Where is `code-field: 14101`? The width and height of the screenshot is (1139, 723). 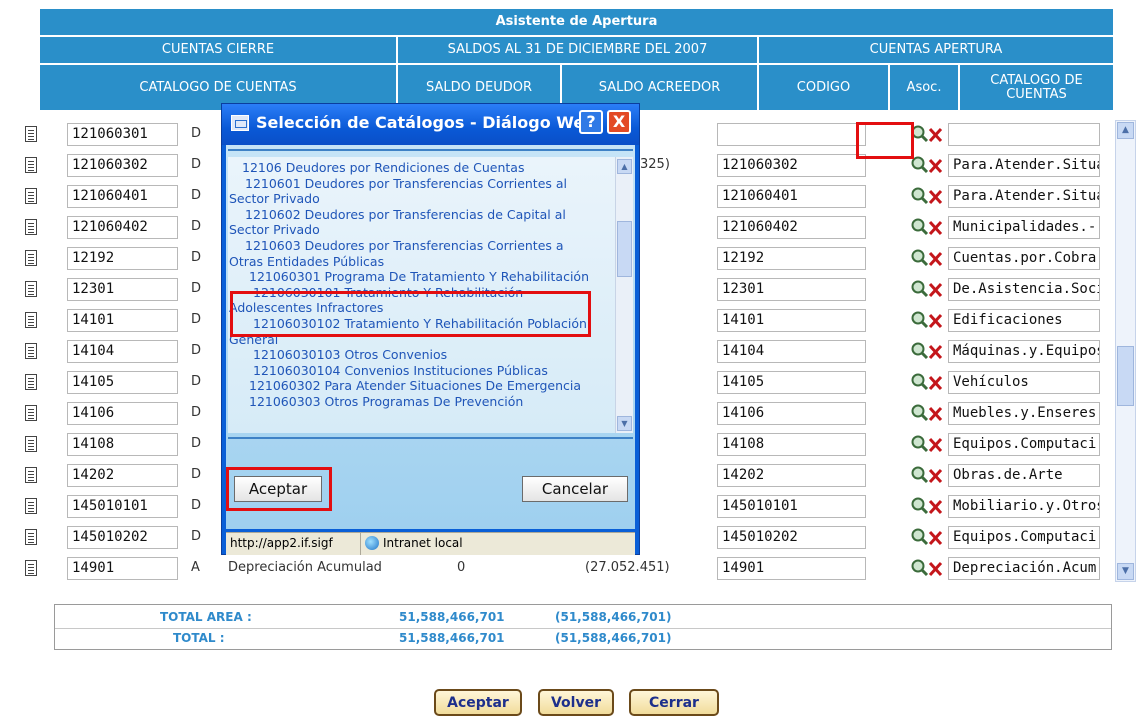
code-field: 14101 is located at coordinates (791, 320).